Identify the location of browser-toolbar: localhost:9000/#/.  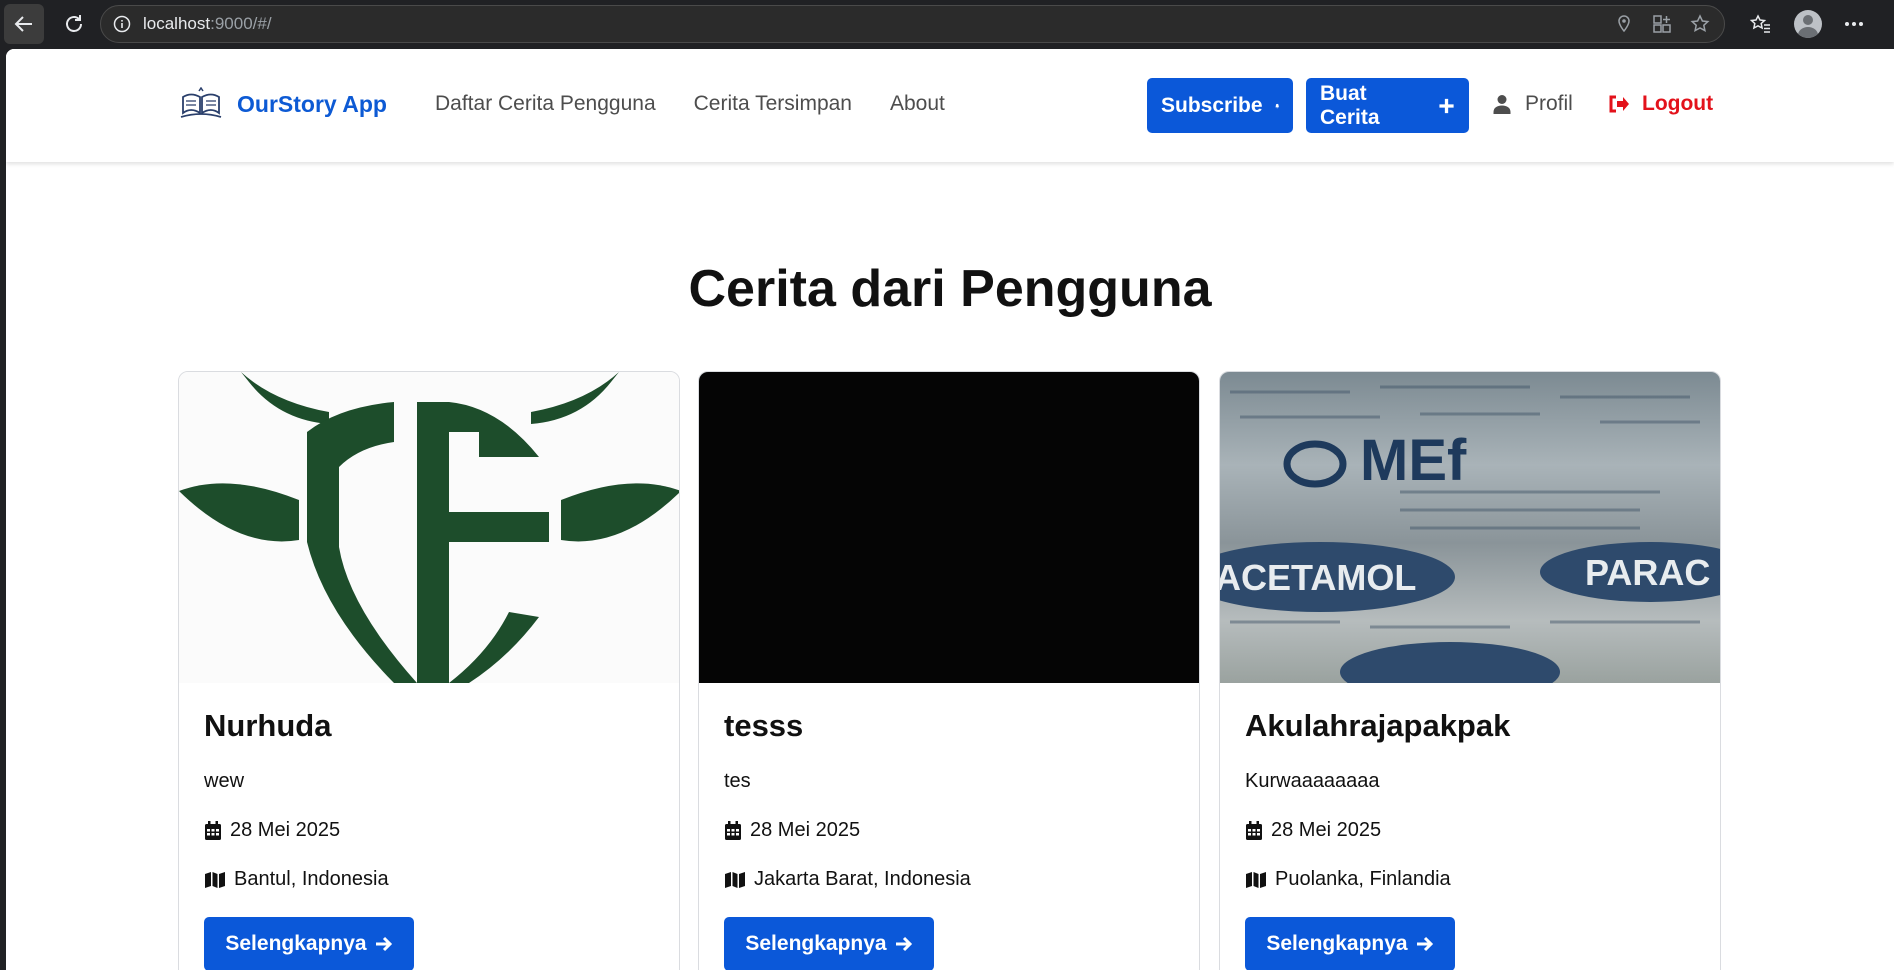
(947, 24).